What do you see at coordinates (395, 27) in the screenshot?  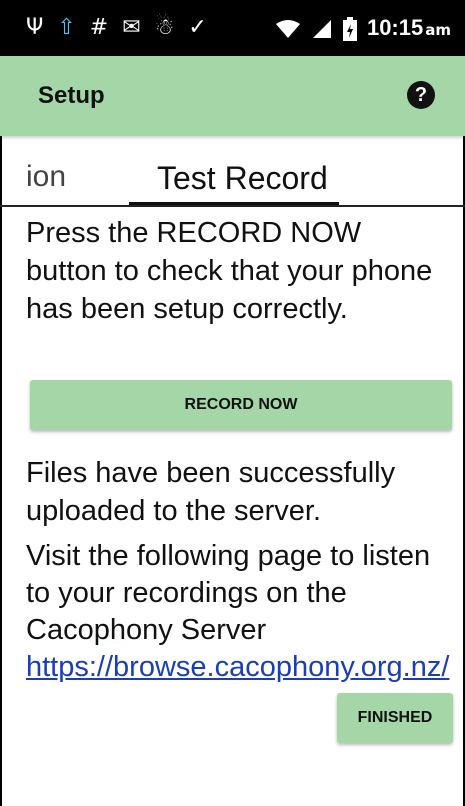 I see `clock-time: 10:15` at bounding box center [395, 27].